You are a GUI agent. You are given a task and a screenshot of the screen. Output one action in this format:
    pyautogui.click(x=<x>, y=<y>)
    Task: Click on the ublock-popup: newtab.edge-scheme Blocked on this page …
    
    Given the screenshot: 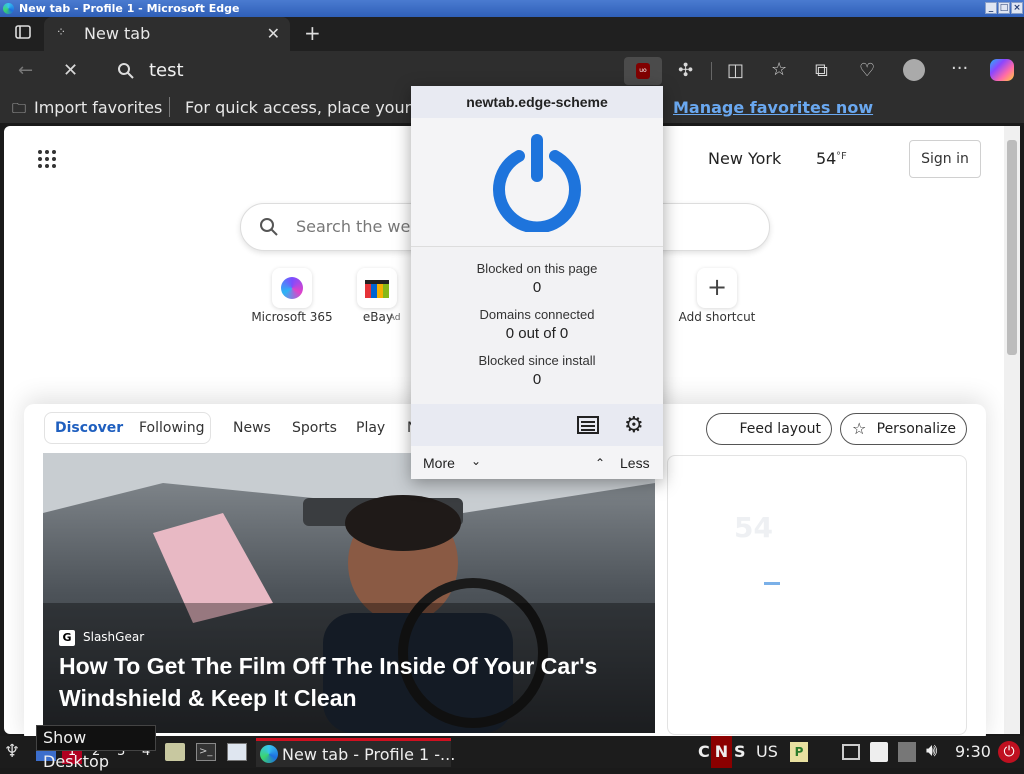 What is the action you would take?
    pyautogui.click(x=537, y=282)
    